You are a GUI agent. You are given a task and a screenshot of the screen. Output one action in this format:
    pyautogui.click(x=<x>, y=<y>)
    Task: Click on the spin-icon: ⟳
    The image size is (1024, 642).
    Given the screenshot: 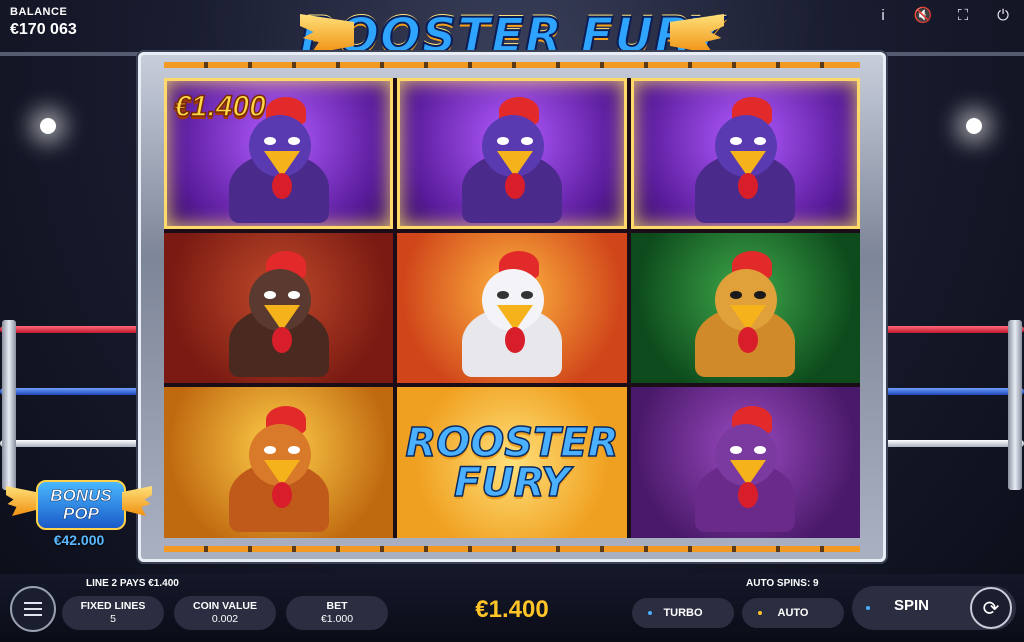 What is the action you would take?
    pyautogui.click(x=991, y=608)
    